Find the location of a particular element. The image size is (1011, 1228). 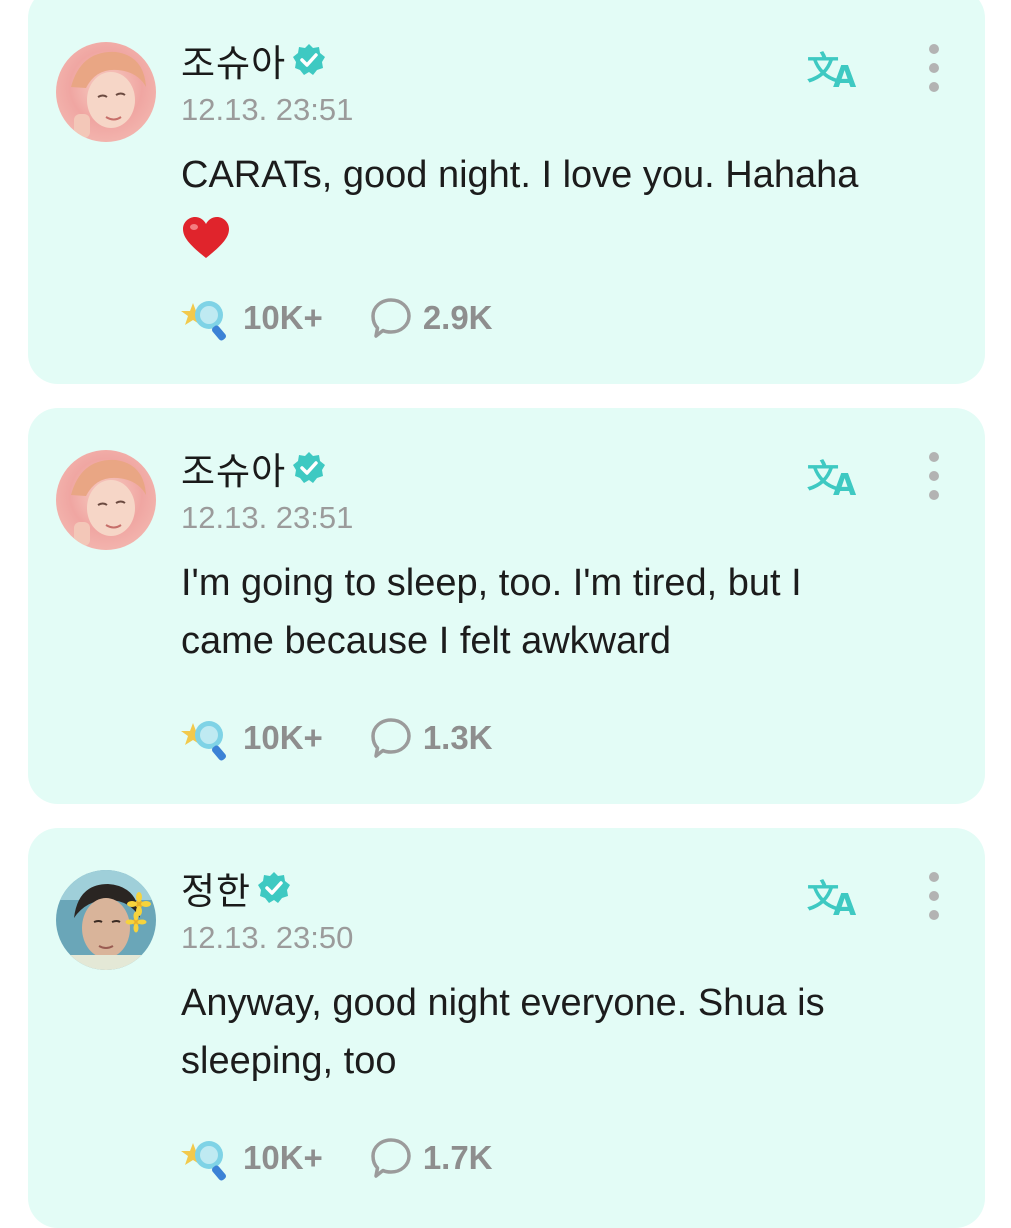

comment-count: 1.7K is located at coordinates (457, 1157).